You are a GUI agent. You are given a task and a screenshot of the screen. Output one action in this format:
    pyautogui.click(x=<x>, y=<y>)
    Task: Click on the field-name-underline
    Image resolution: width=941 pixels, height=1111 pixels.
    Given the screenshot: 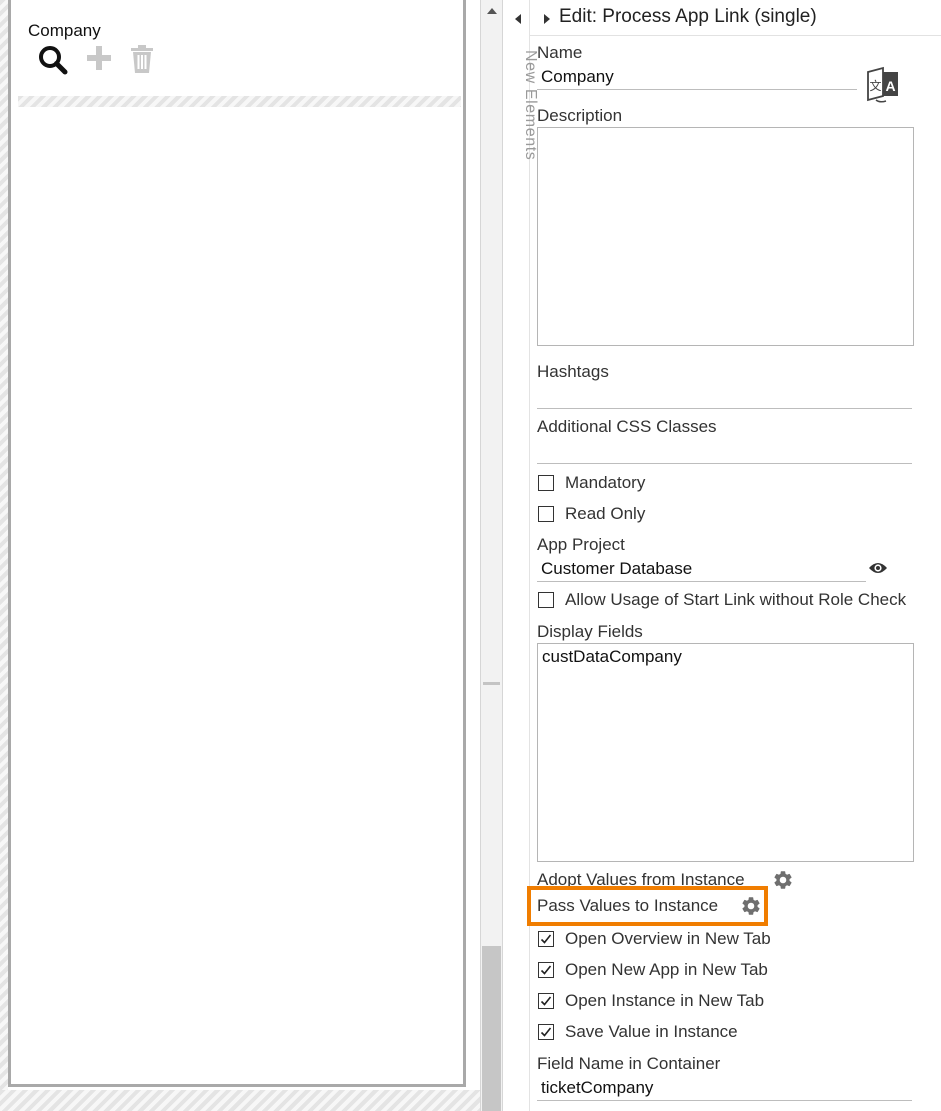 What is the action you would take?
    pyautogui.click(x=724, y=1100)
    